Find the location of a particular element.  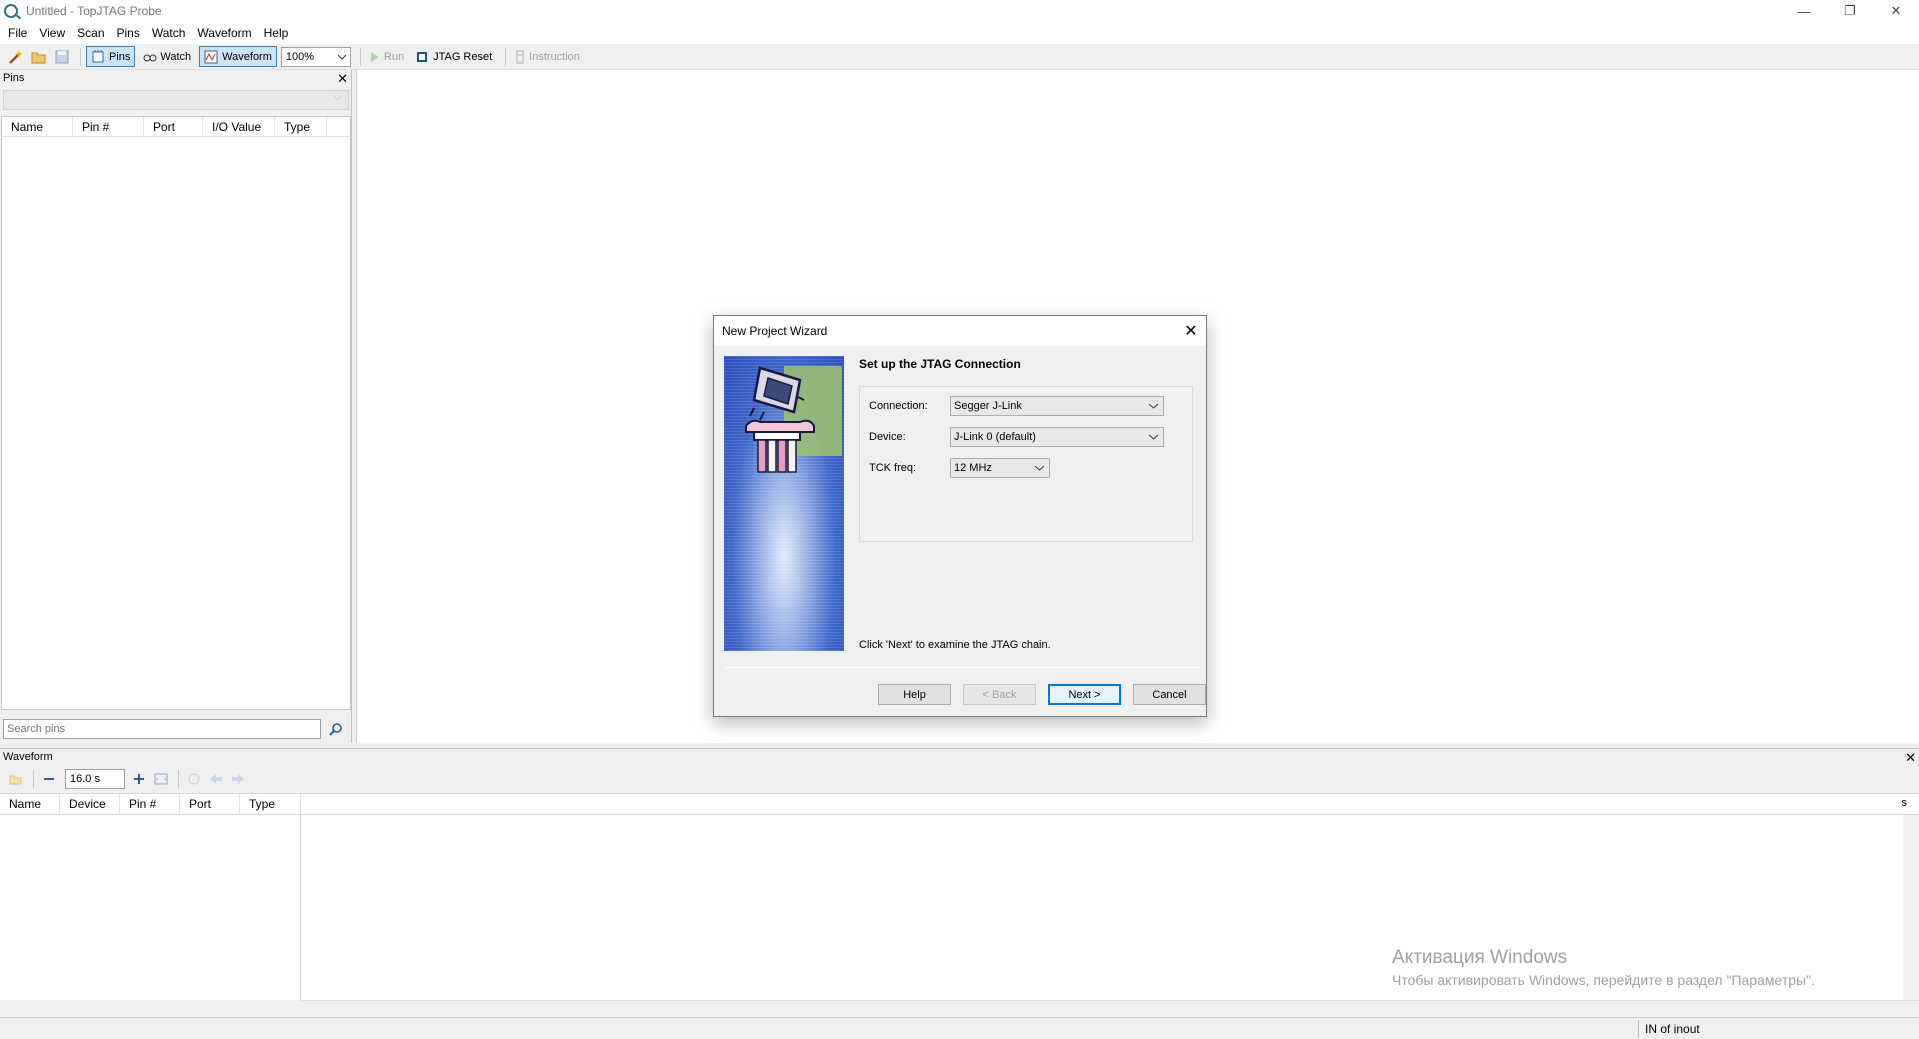

connection-value: Segger J-Link is located at coordinates (988, 406).